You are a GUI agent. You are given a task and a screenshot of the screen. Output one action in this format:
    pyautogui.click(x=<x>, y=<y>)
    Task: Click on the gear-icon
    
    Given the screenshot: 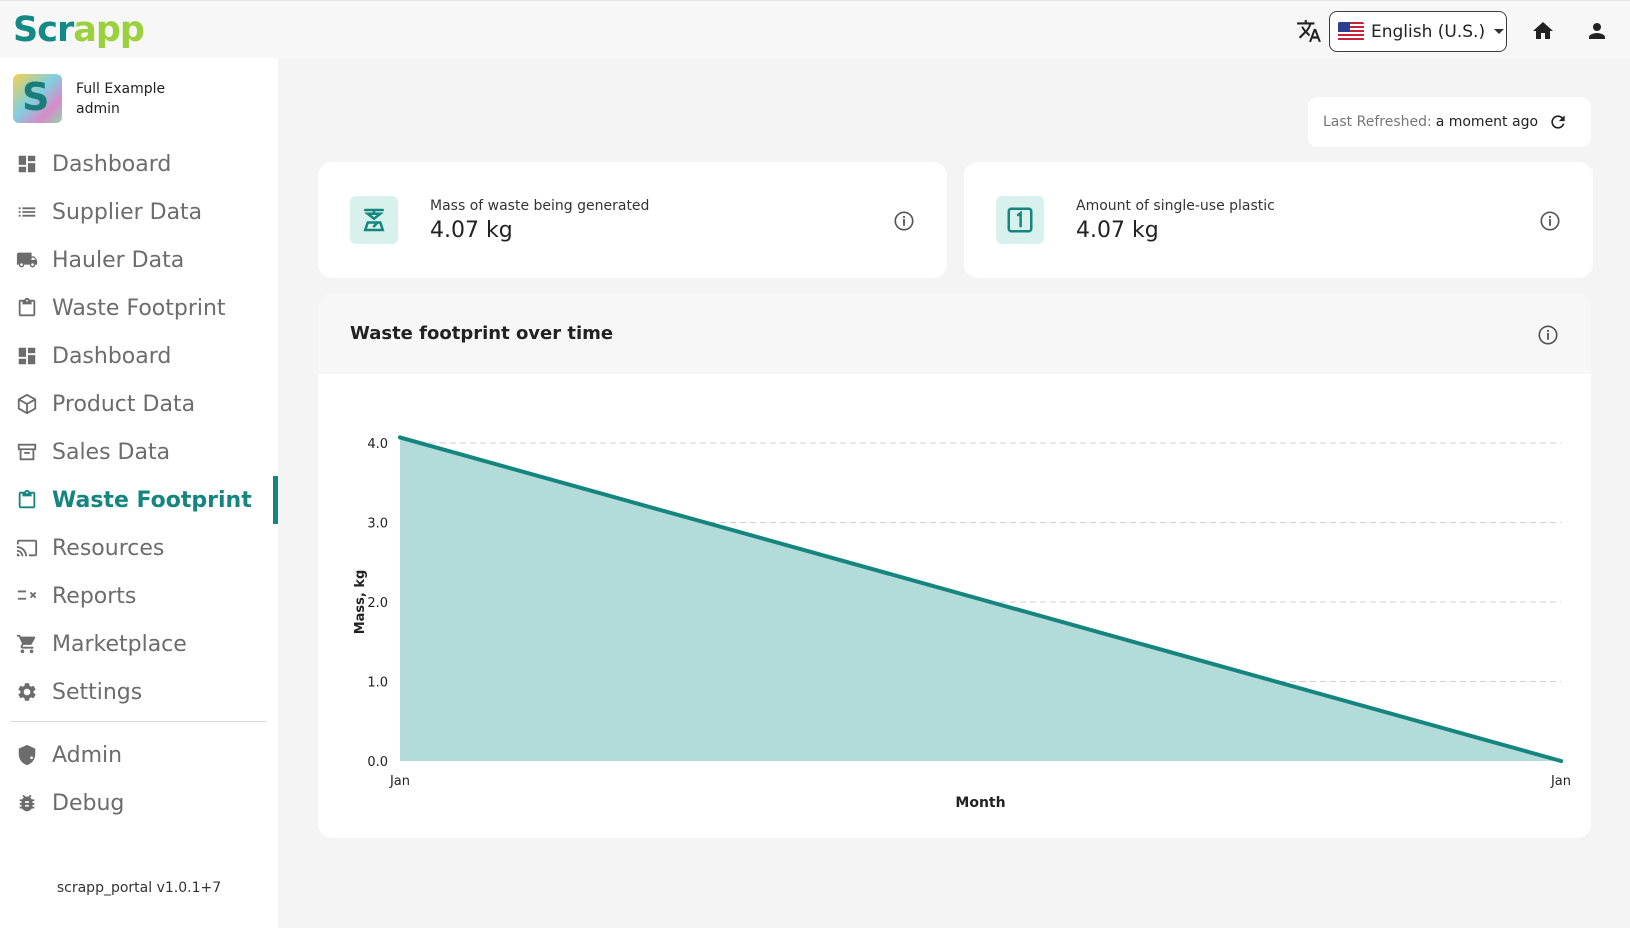 What is the action you would take?
    pyautogui.click(x=27, y=692)
    